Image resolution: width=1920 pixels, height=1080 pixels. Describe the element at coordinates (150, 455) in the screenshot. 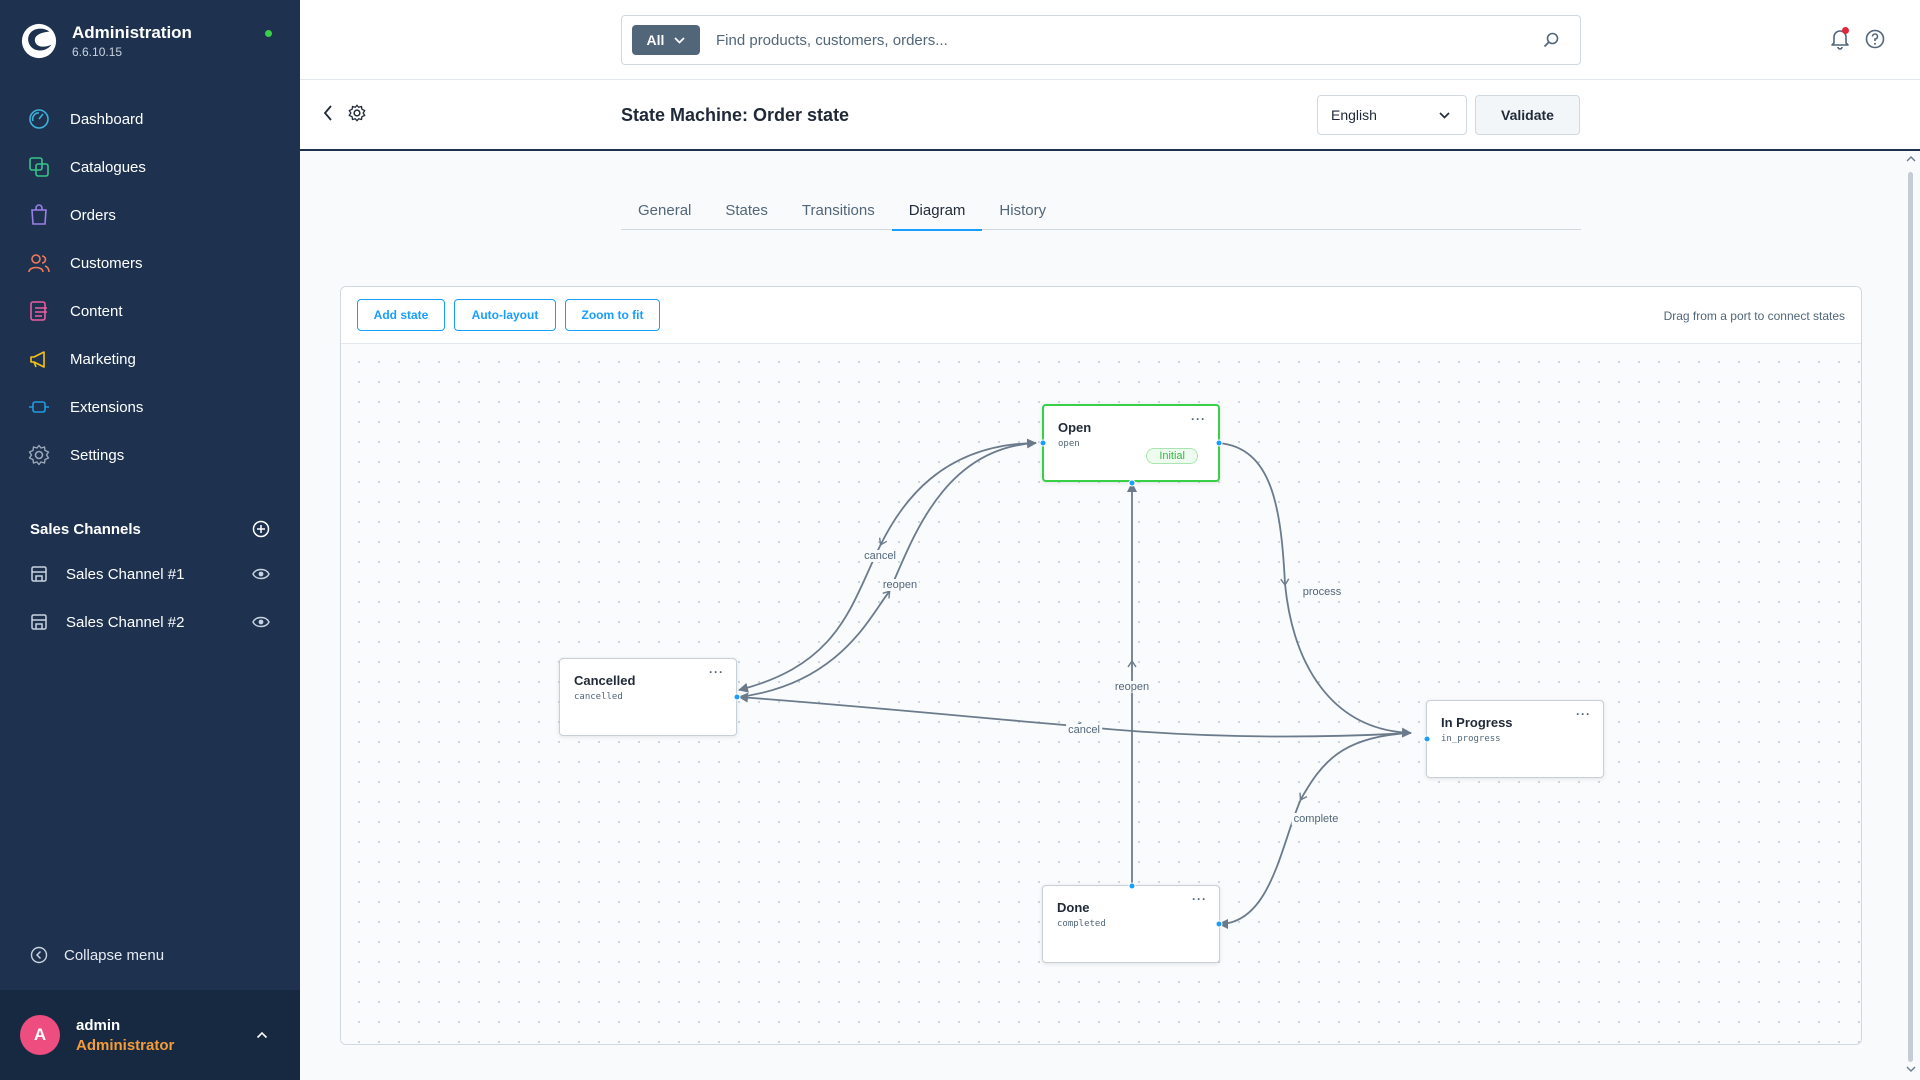

I see `nav-item-settings: Settings` at that location.